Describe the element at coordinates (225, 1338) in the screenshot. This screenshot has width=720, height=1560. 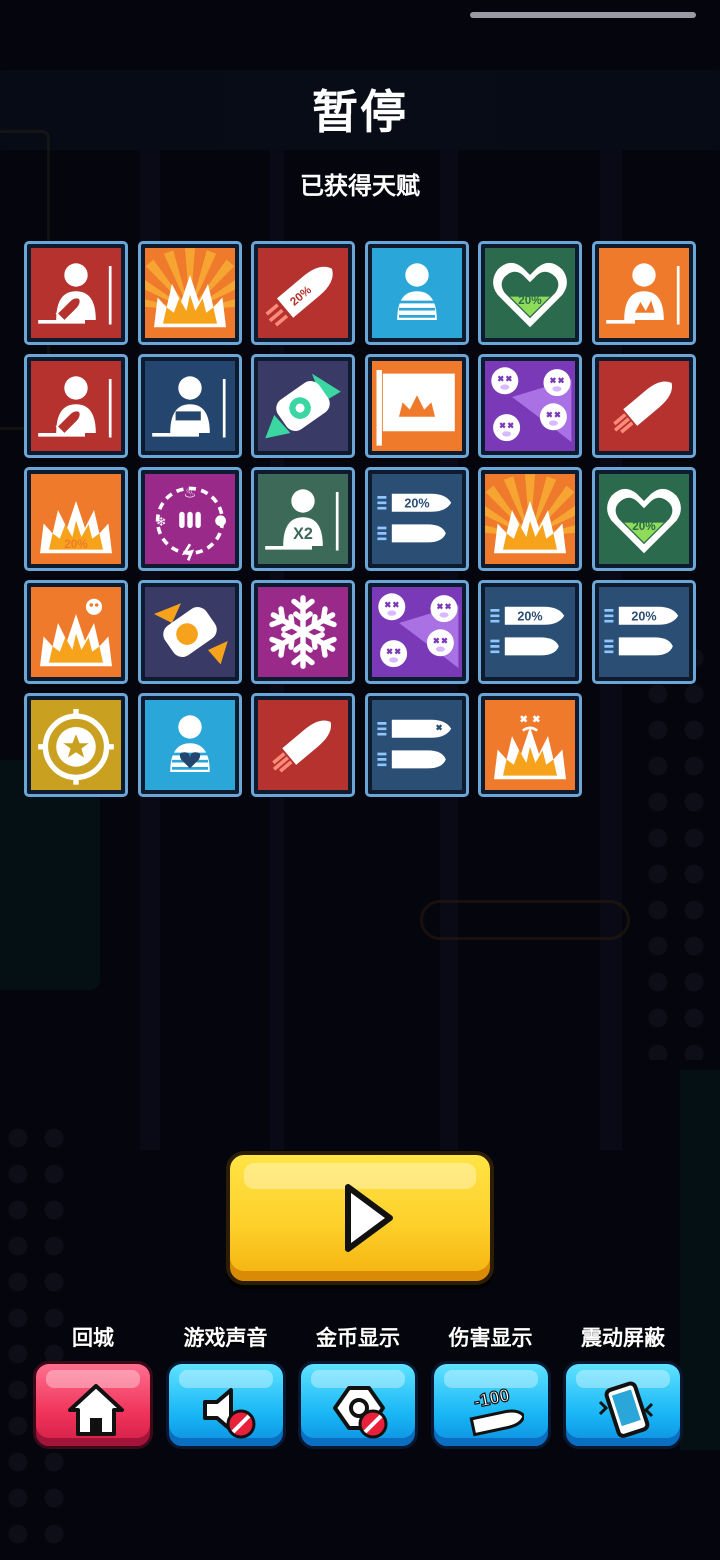
I see `menu-label: 游戏声音` at that location.